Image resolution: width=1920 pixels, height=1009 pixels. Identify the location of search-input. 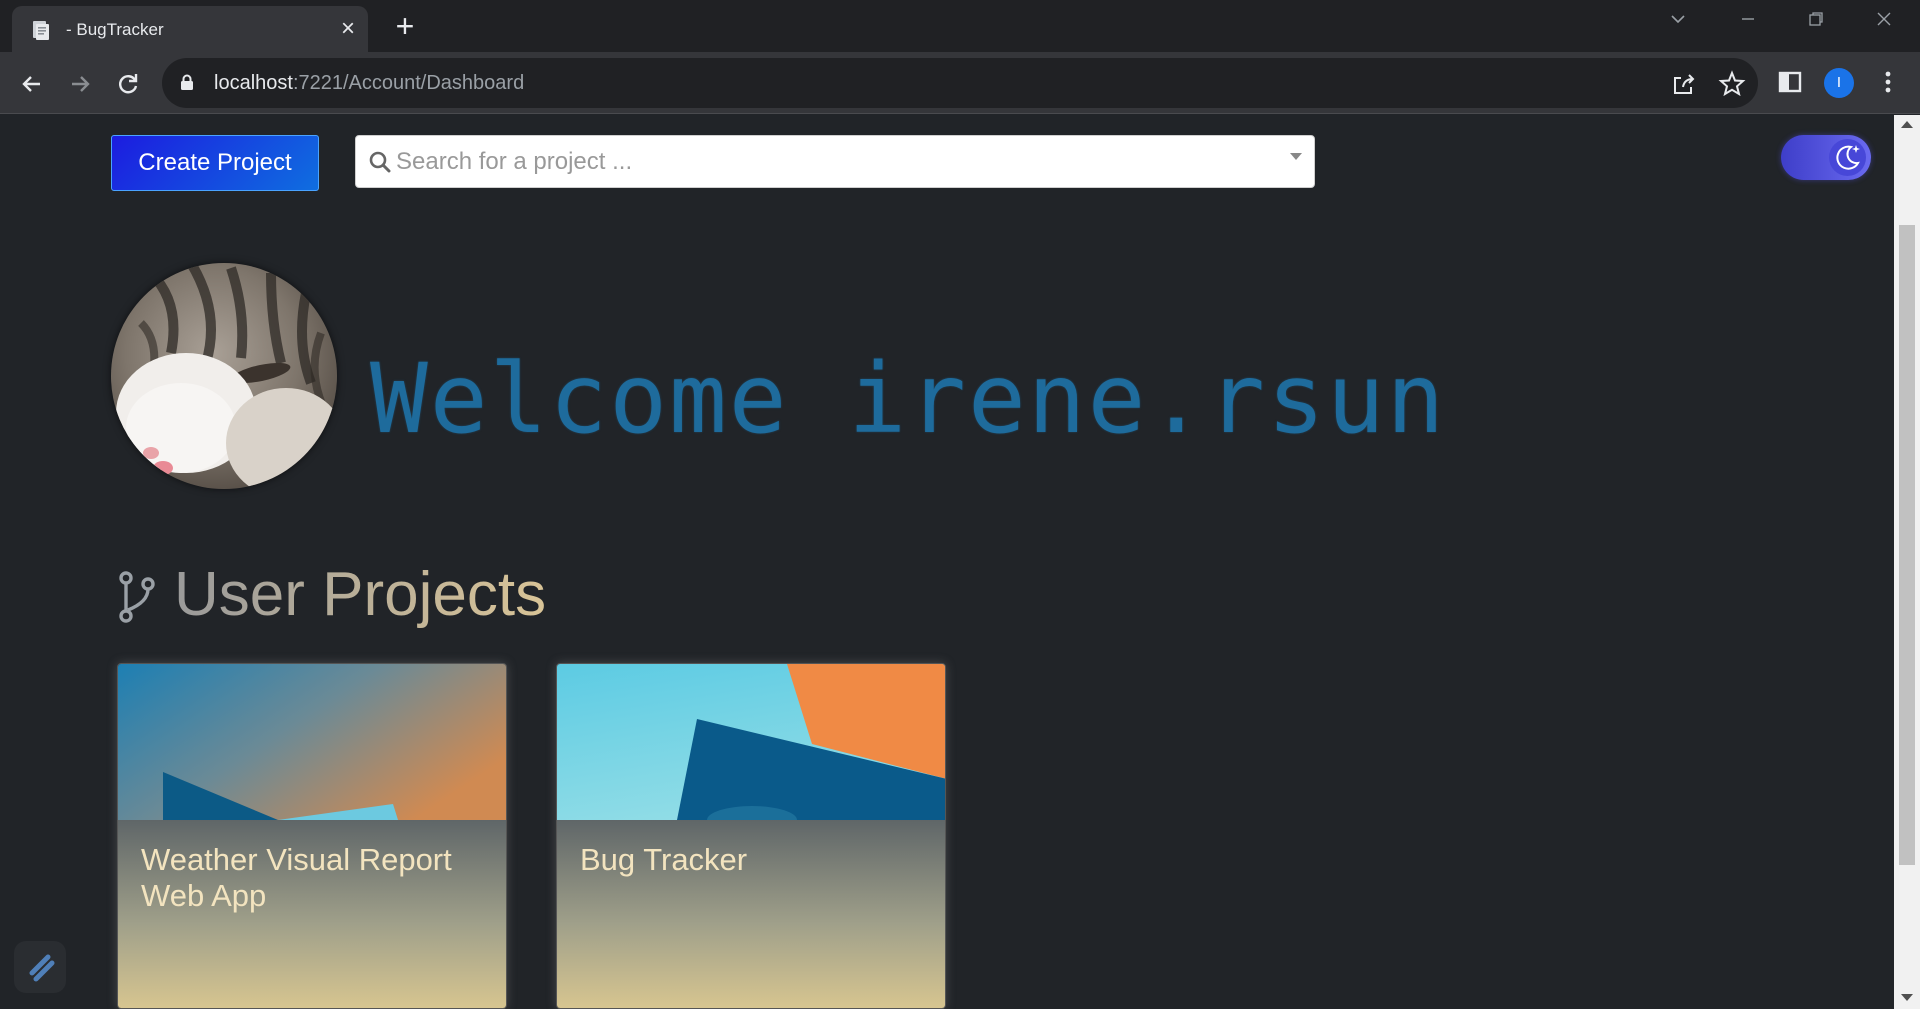
(836, 161).